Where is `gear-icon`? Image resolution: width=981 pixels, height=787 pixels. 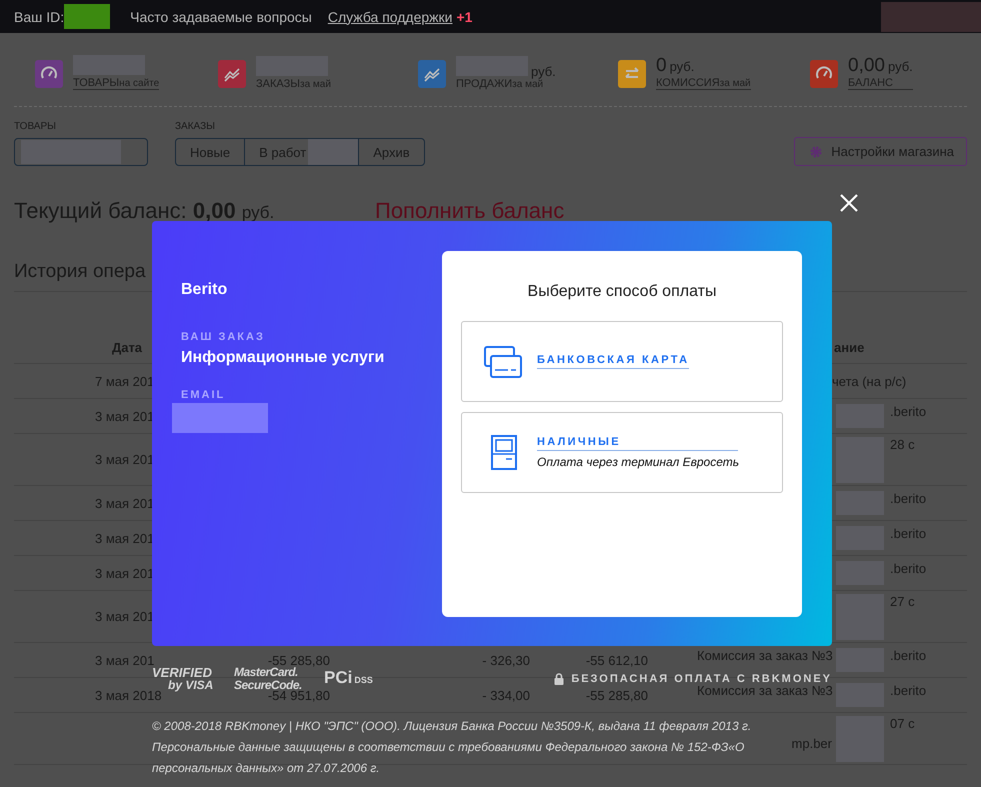
gear-icon is located at coordinates (816, 151).